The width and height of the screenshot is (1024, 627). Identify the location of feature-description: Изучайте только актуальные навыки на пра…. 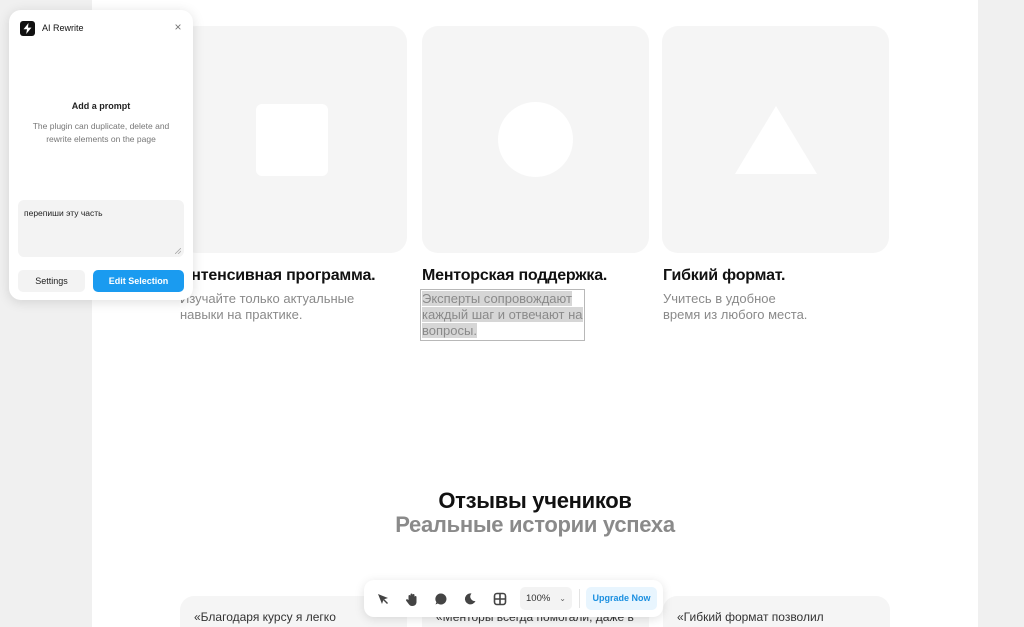
(267, 306).